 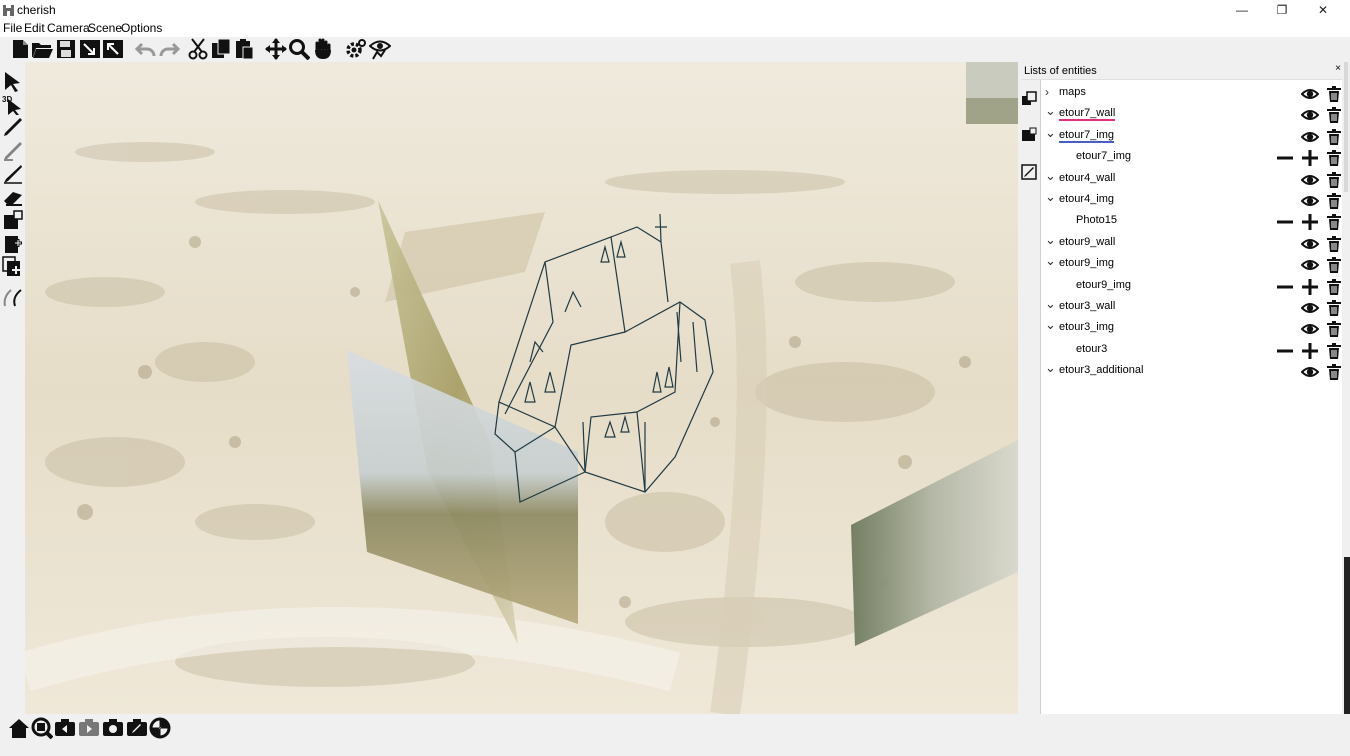 What do you see at coordinates (65, 728) in the screenshot?
I see `prev-bookmark-icon` at bounding box center [65, 728].